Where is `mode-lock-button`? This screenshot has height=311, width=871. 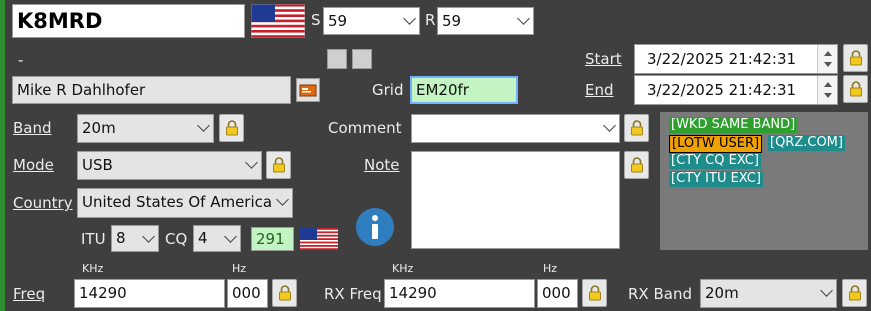
mode-lock-button is located at coordinates (278, 165).